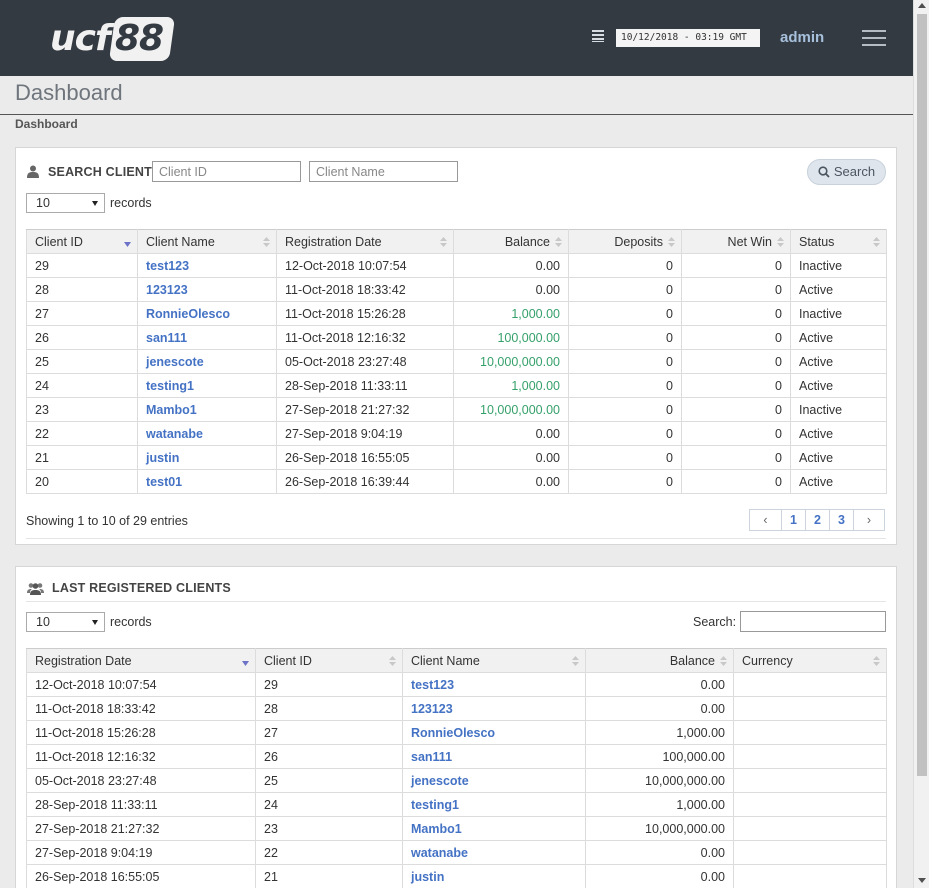  Describe the element at coordinates (69, 92) in the screenshot. I see `page-title: Dashboard` at that location.